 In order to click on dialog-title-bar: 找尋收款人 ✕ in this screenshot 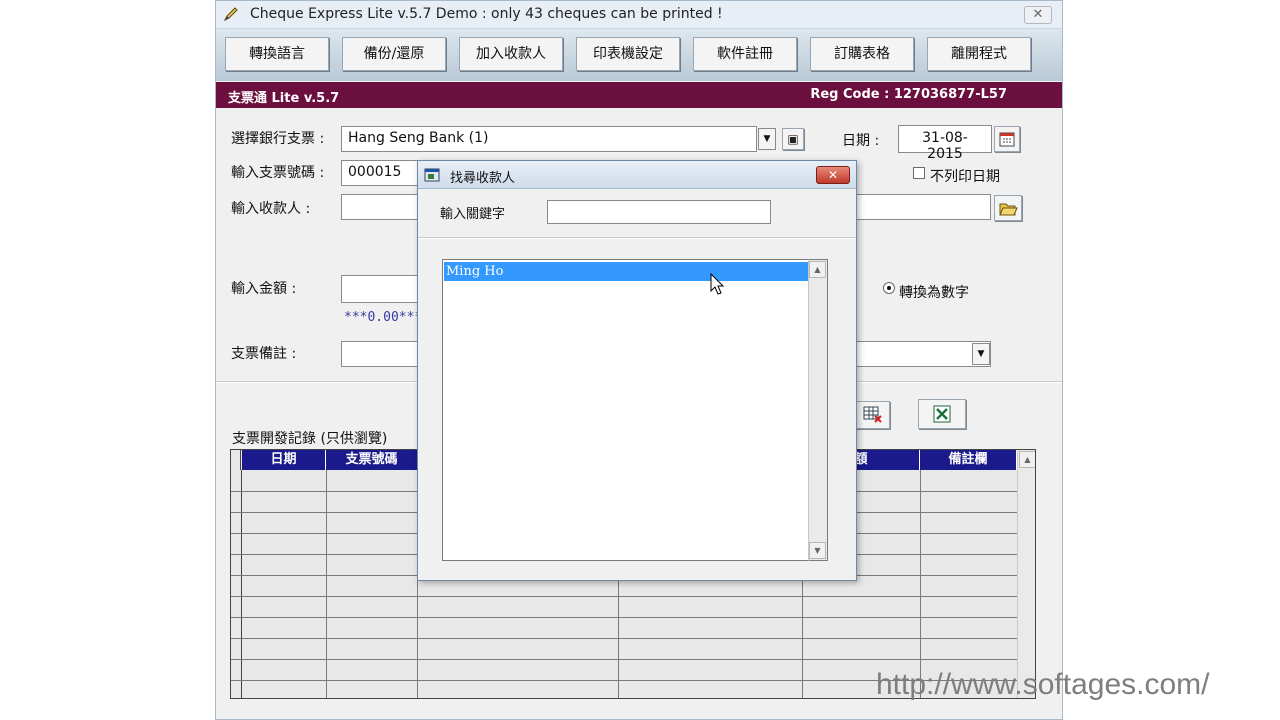, I will do `click(637, 175)`.